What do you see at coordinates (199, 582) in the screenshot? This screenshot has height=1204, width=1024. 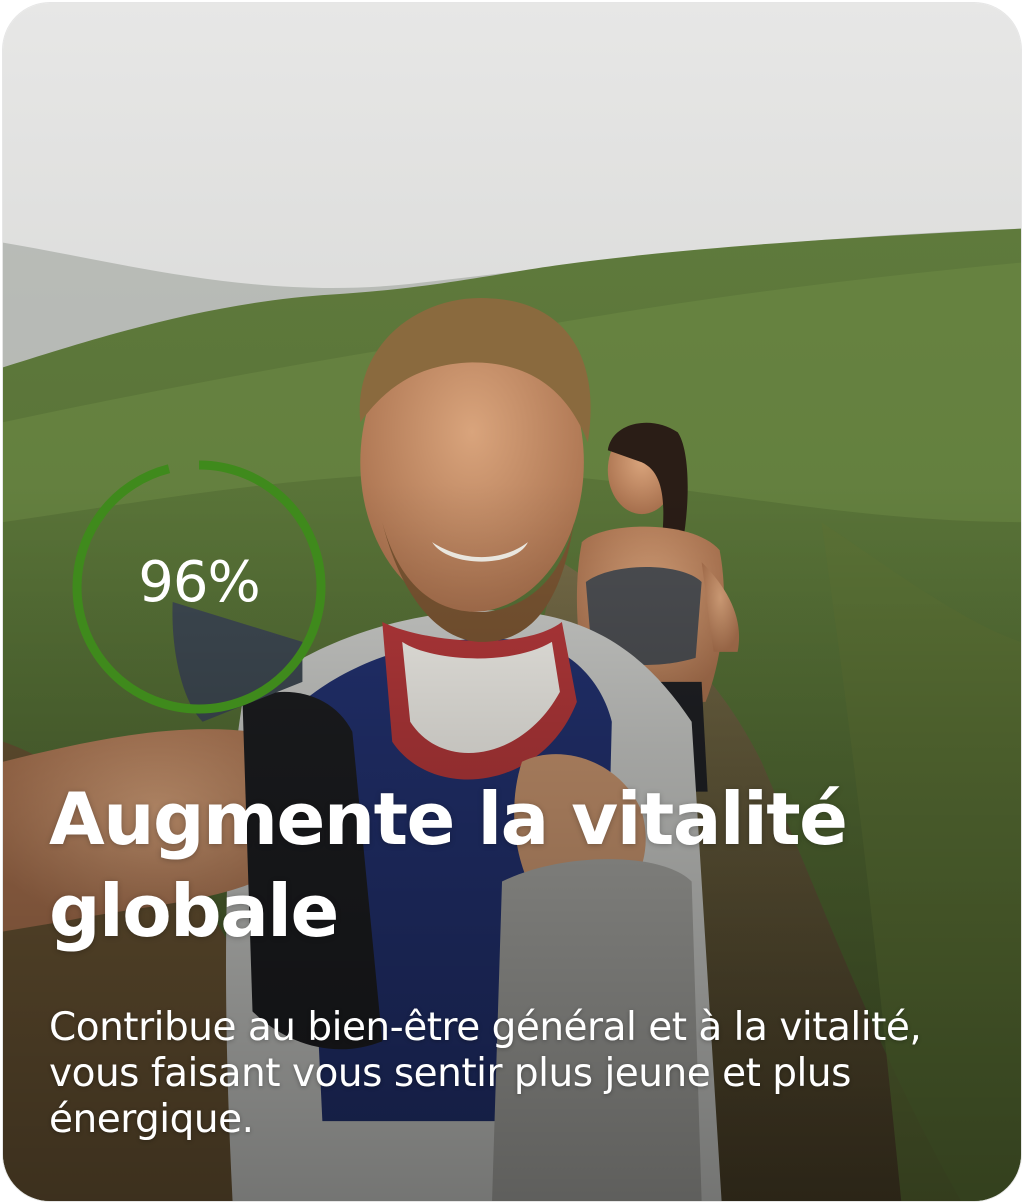 I see `progress-percentage: 96%` at bounding box center [199, 582].